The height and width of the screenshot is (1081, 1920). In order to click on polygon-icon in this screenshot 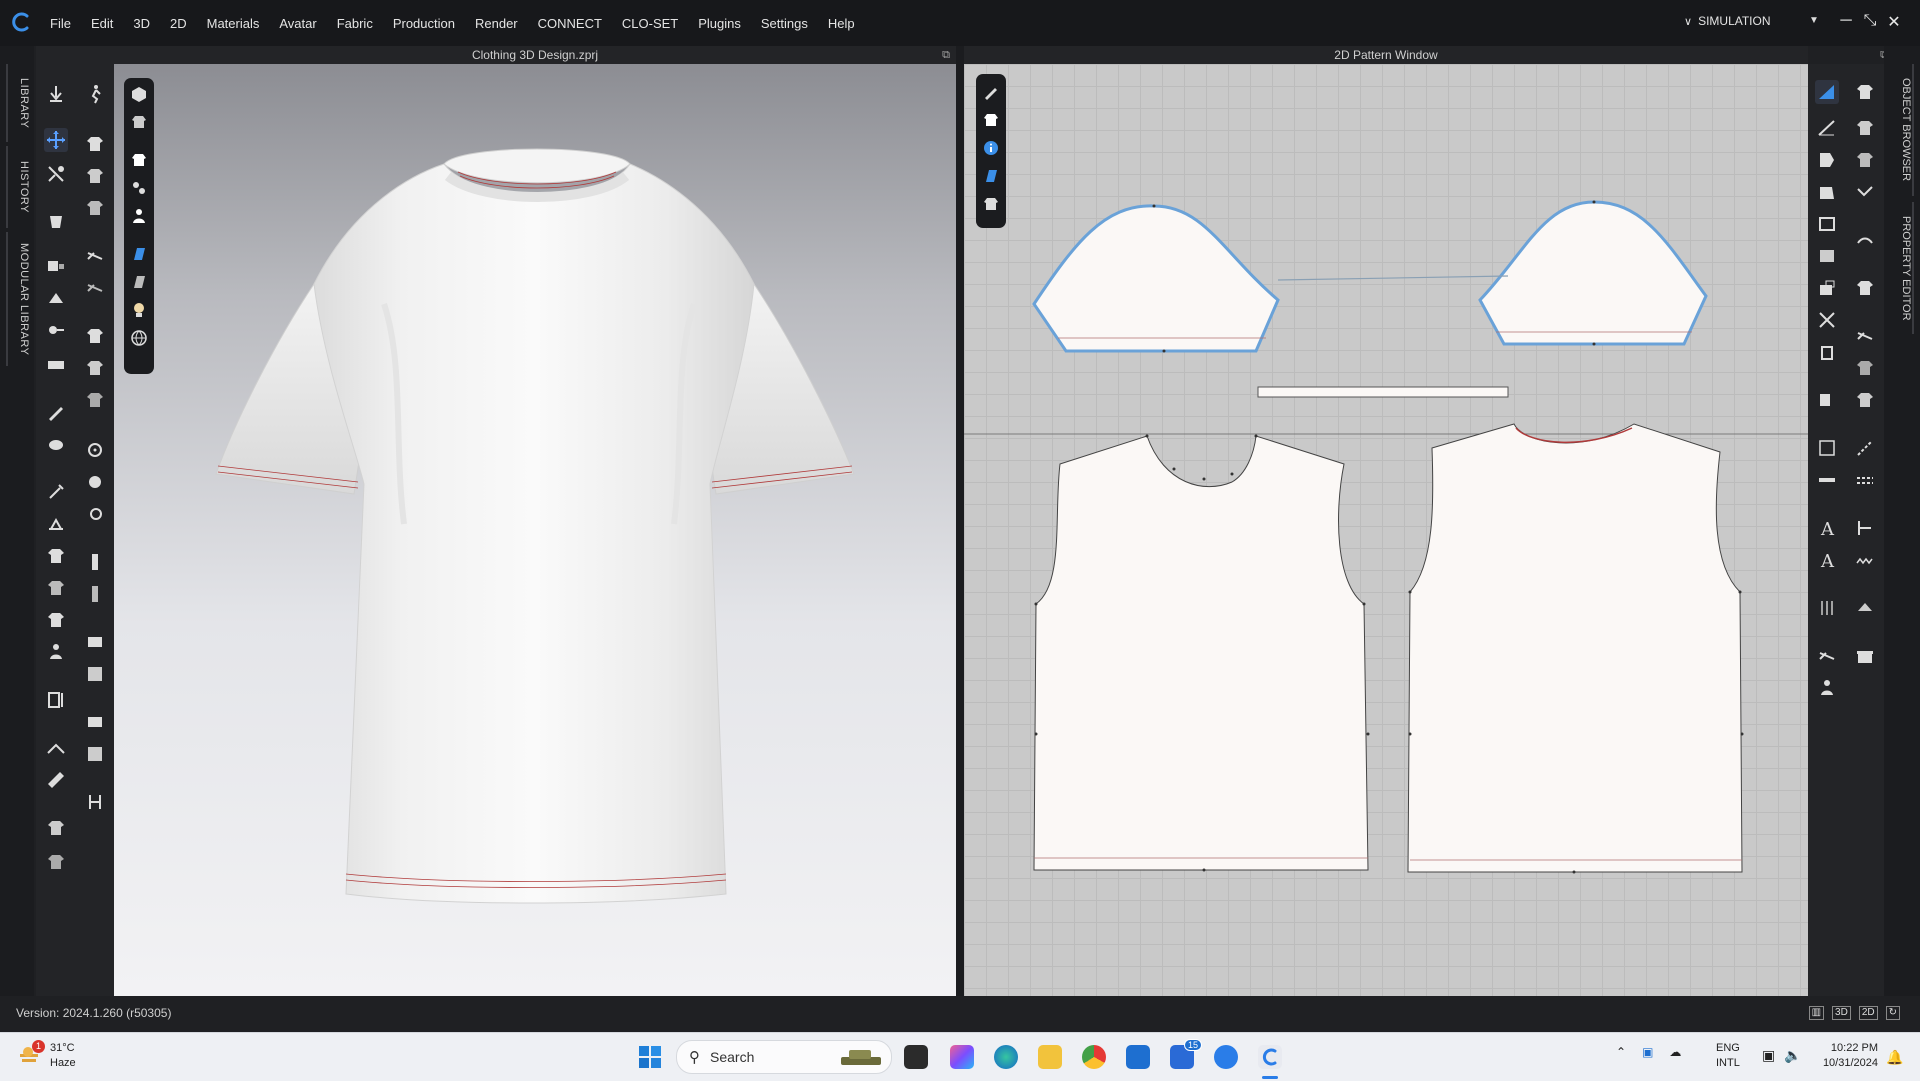, I will do `click(1827, 192)`.